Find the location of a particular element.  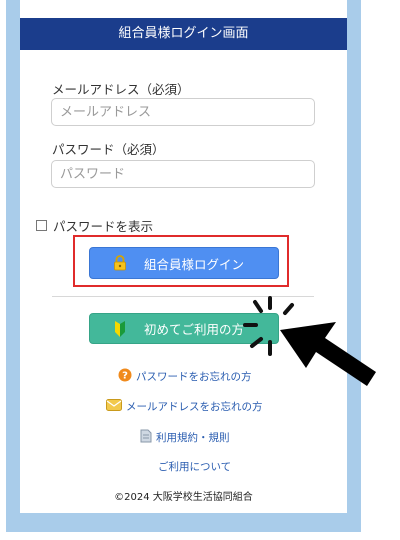

login-button: 組合員様ログイン is located at coordinates (184, 263).